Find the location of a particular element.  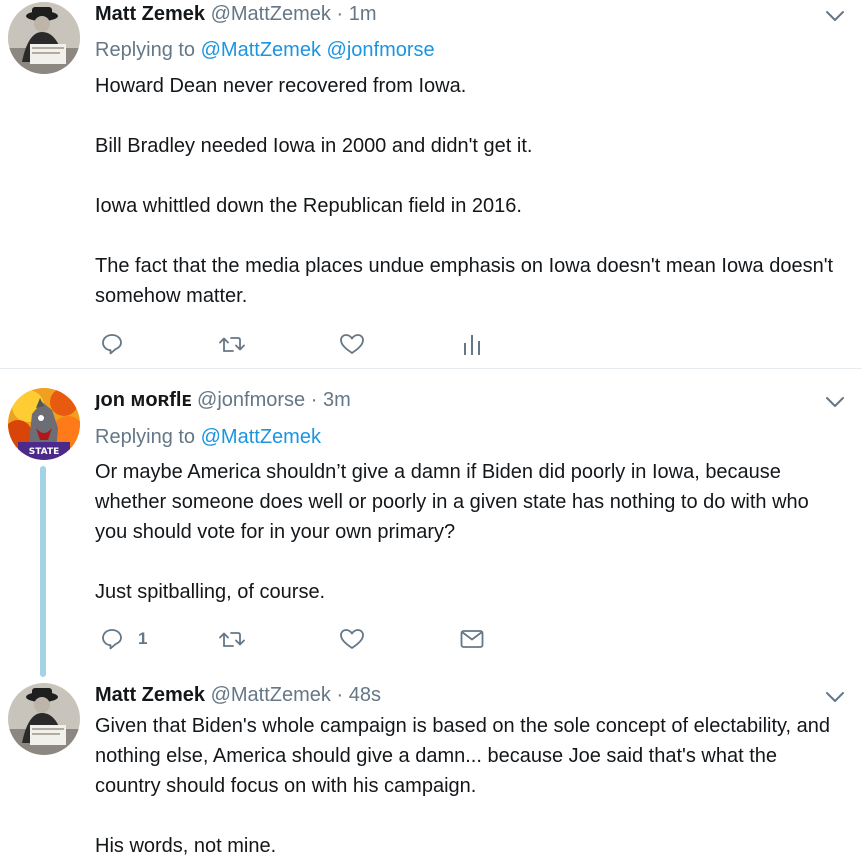

replying-to: Replying to @MattZemek is located at coordinates (208, 437).